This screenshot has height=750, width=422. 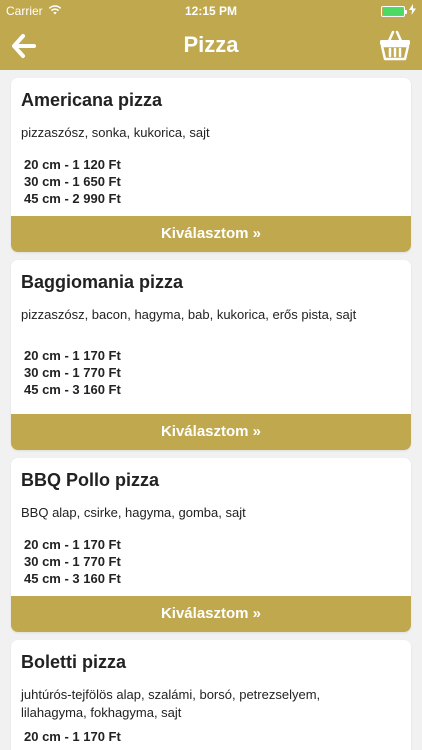 I want to click on status-time: 12:15 PM, so click(x=211, y=11).